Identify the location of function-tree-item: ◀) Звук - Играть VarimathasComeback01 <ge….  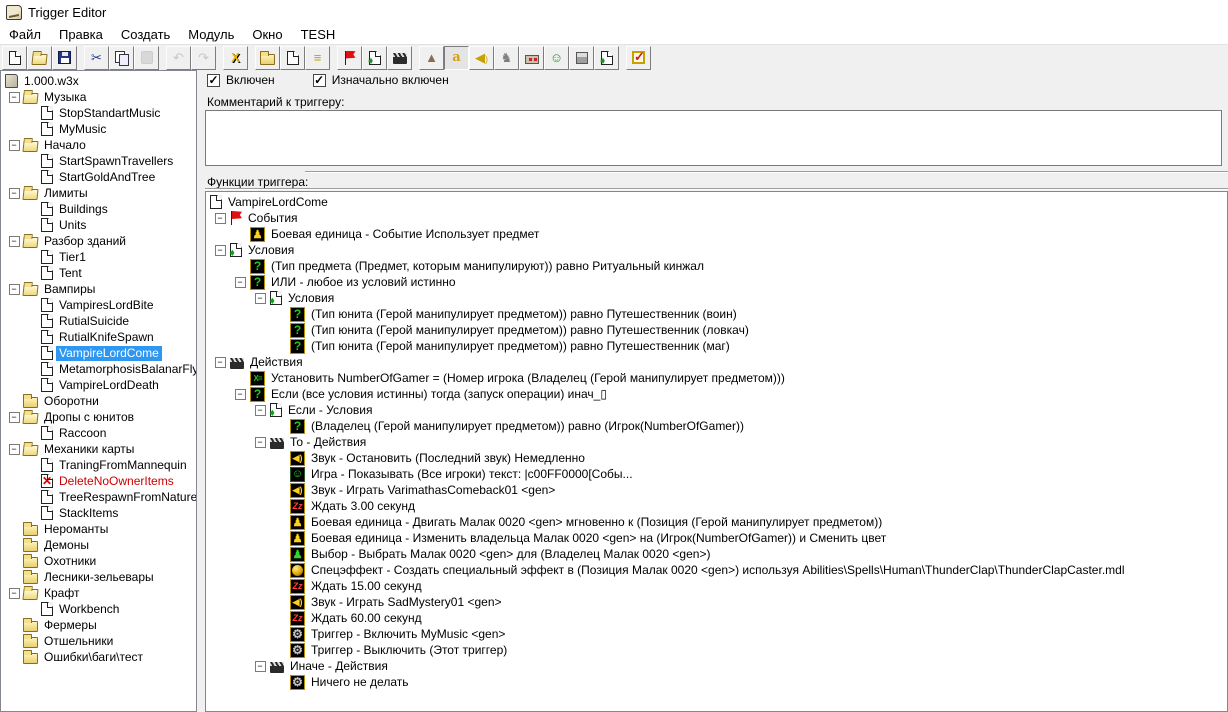
(716, 490).